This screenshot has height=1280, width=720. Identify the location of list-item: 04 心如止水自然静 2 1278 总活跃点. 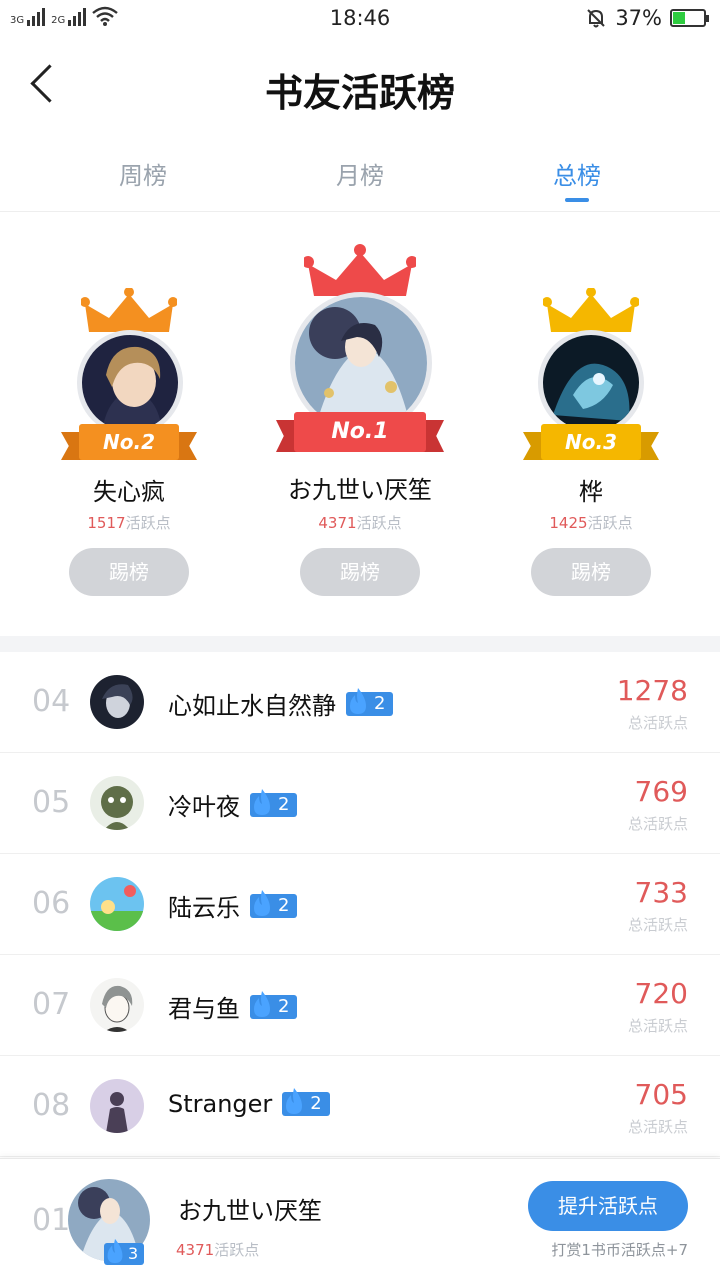
(360, 702).